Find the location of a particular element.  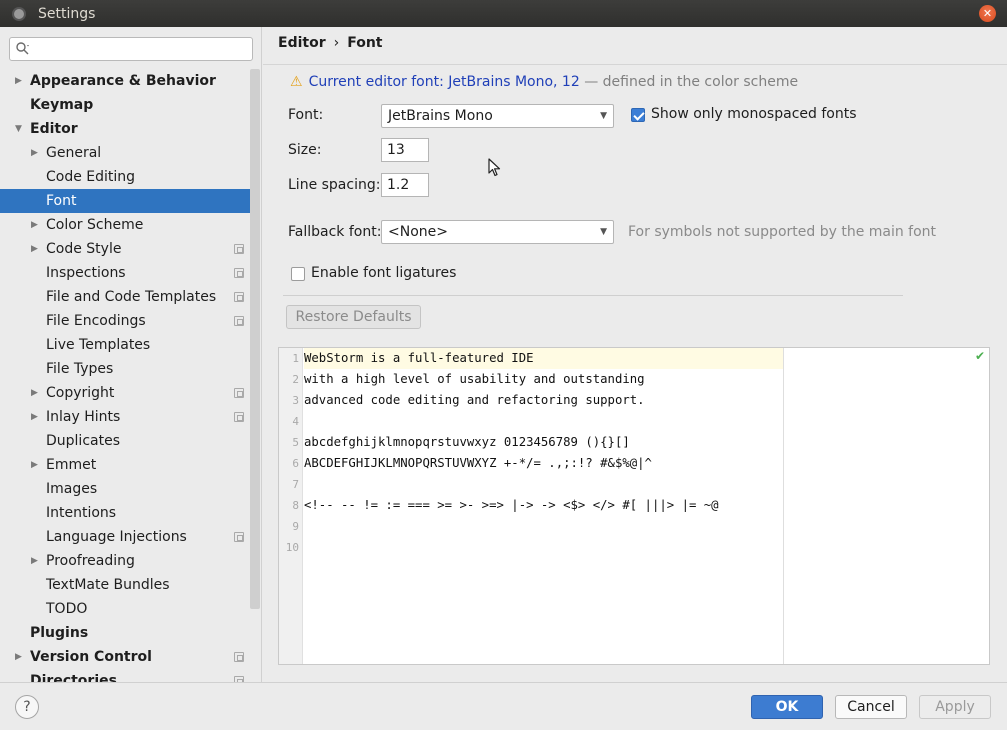

sidebar-item-label: Intentions is located at coordinates (81, 513).